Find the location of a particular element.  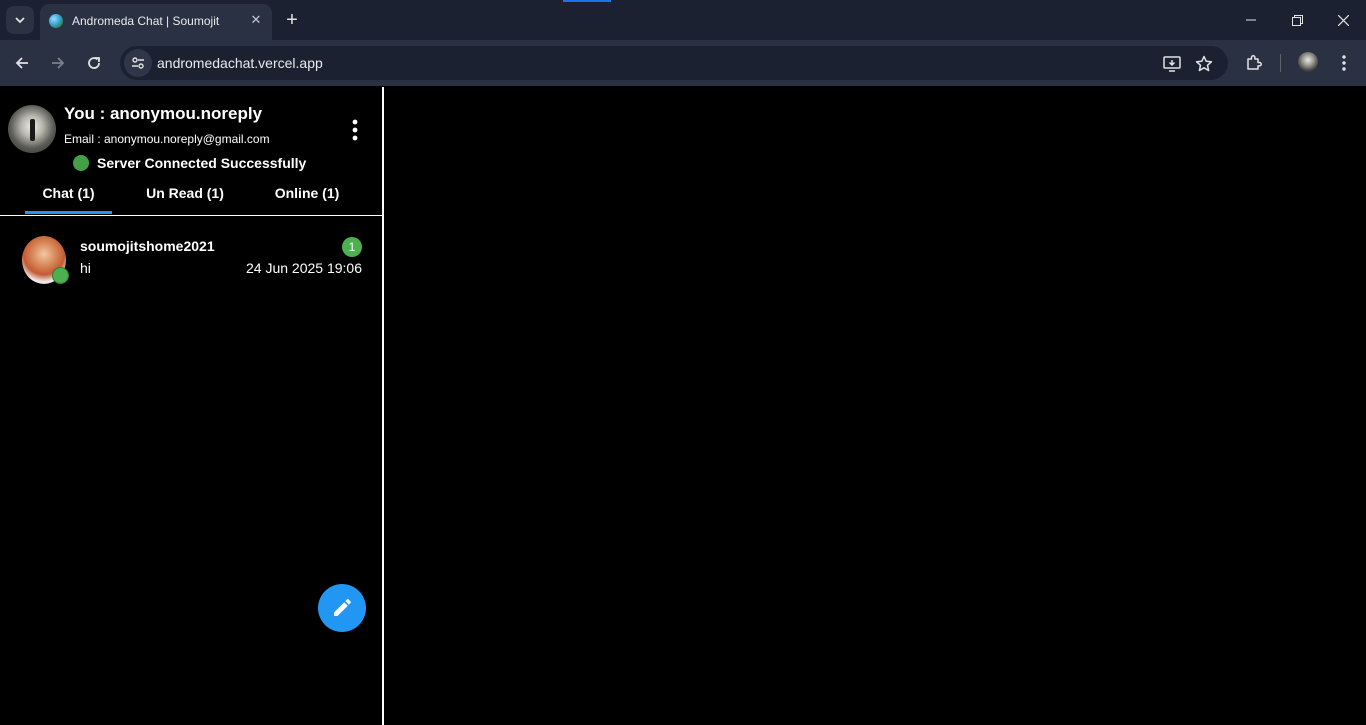

browser-tabstrip: Andromeda Chat | Soumojit ✕ + is located at coordinates (683, 20).